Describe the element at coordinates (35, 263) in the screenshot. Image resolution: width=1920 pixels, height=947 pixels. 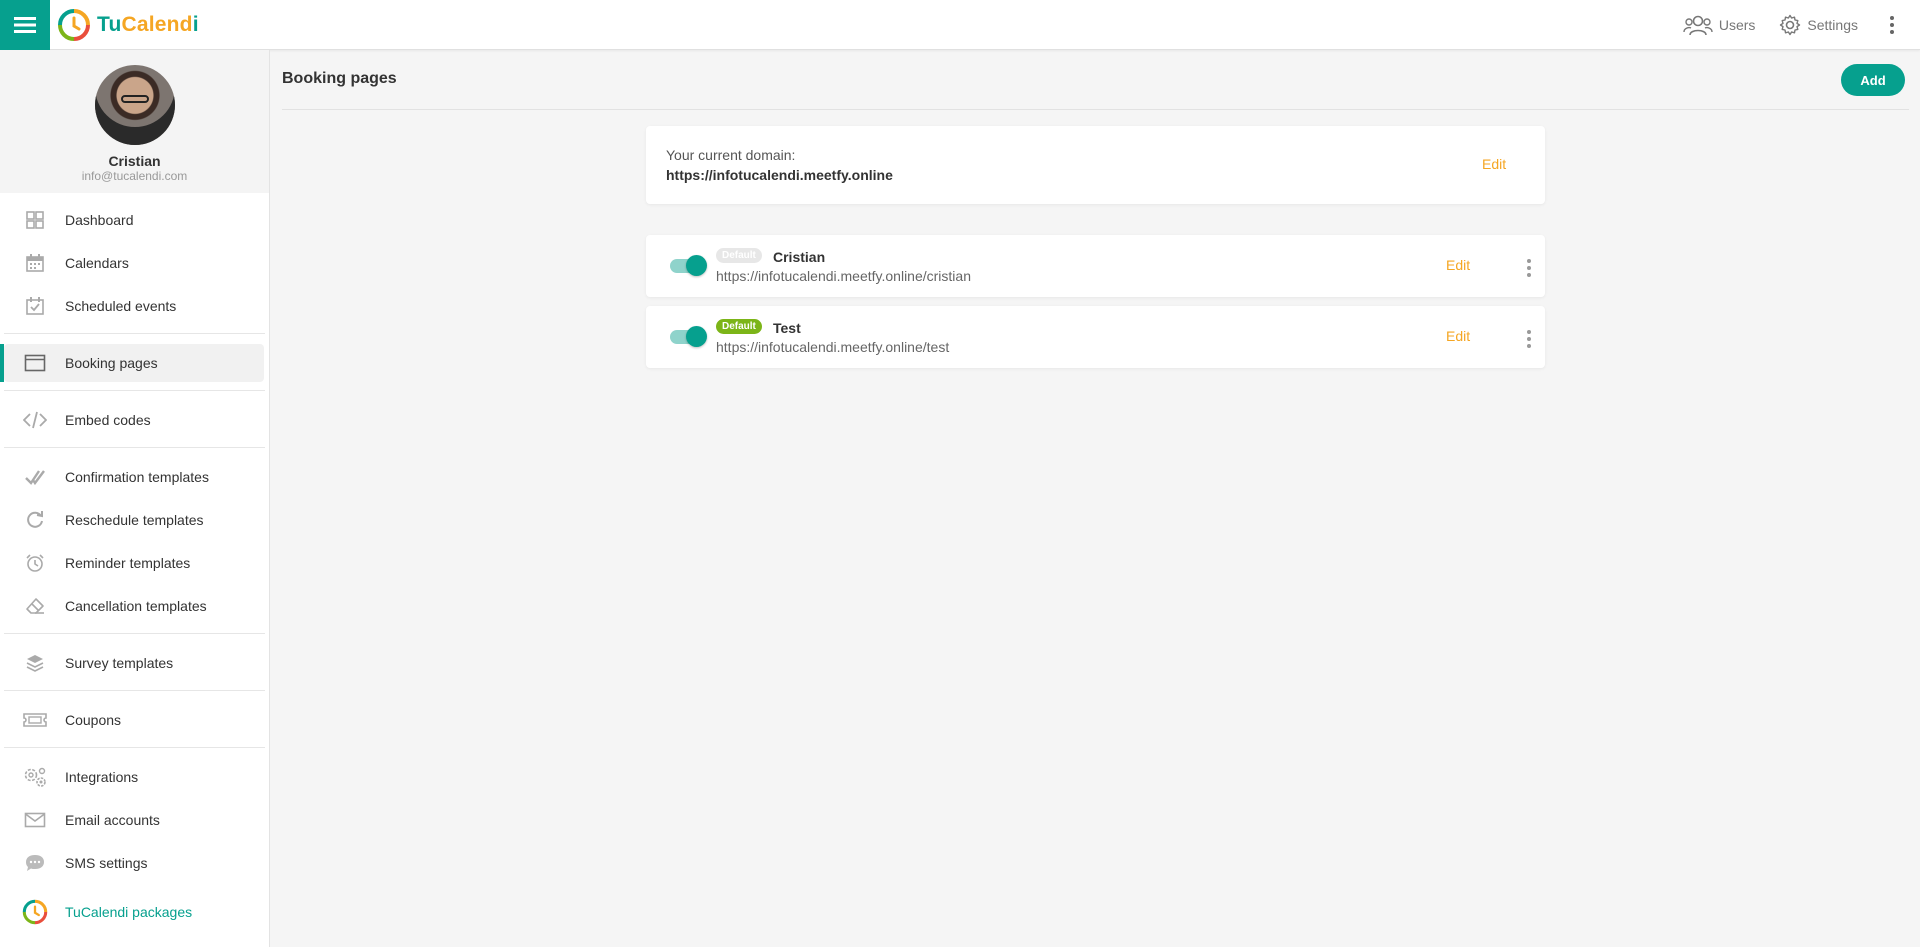
I see `calendar-icon` at that location.